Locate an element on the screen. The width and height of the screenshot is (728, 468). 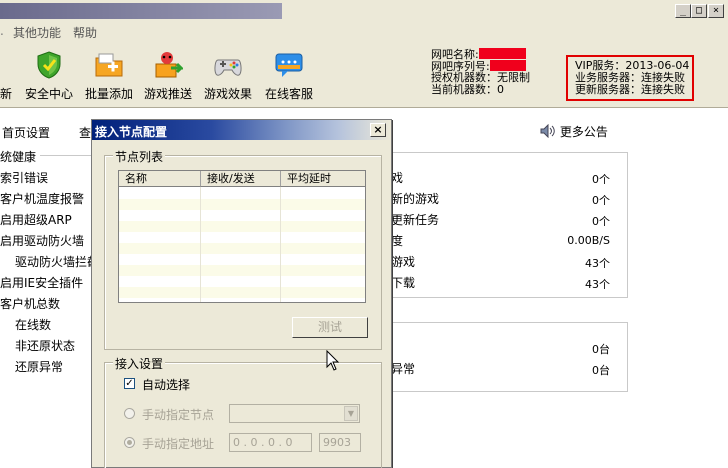
stat-value: 0.00B/S is located at coordinates (588, 240).